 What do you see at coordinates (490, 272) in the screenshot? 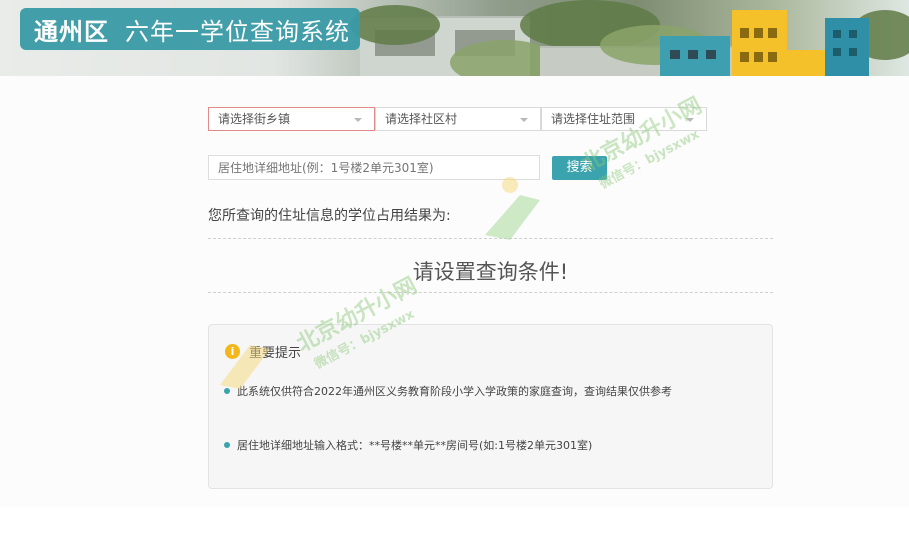
I see `result-message: 请设置查询条件!` at bounding box center [490, 272].